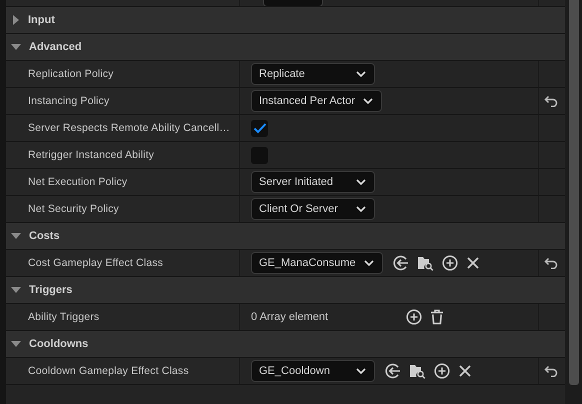  Describe the element at coordinates (96, 263) in the screenshot. I see `property-label: Cost Gameplay Effect Class` at that location.